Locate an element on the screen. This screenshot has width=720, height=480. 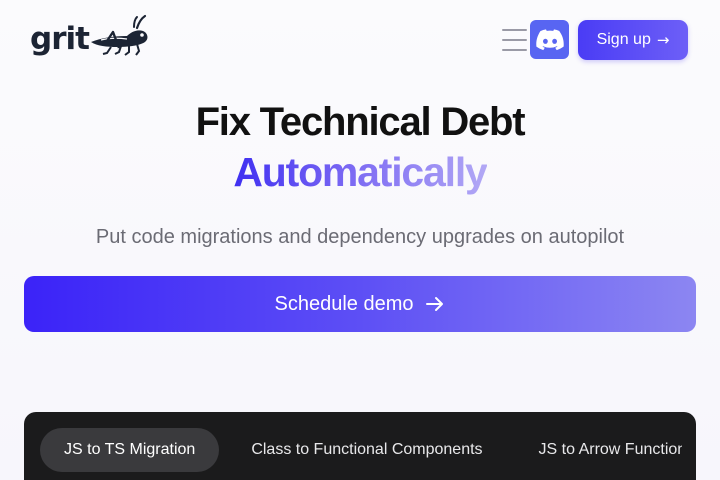
hero-accent-heading: Automatically is located at coordinates (360, 172).